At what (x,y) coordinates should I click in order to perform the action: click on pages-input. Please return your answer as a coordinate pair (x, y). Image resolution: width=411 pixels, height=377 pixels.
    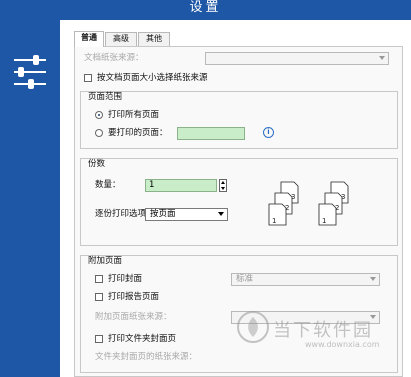
    Looking at the image, I should click on (211, 133).